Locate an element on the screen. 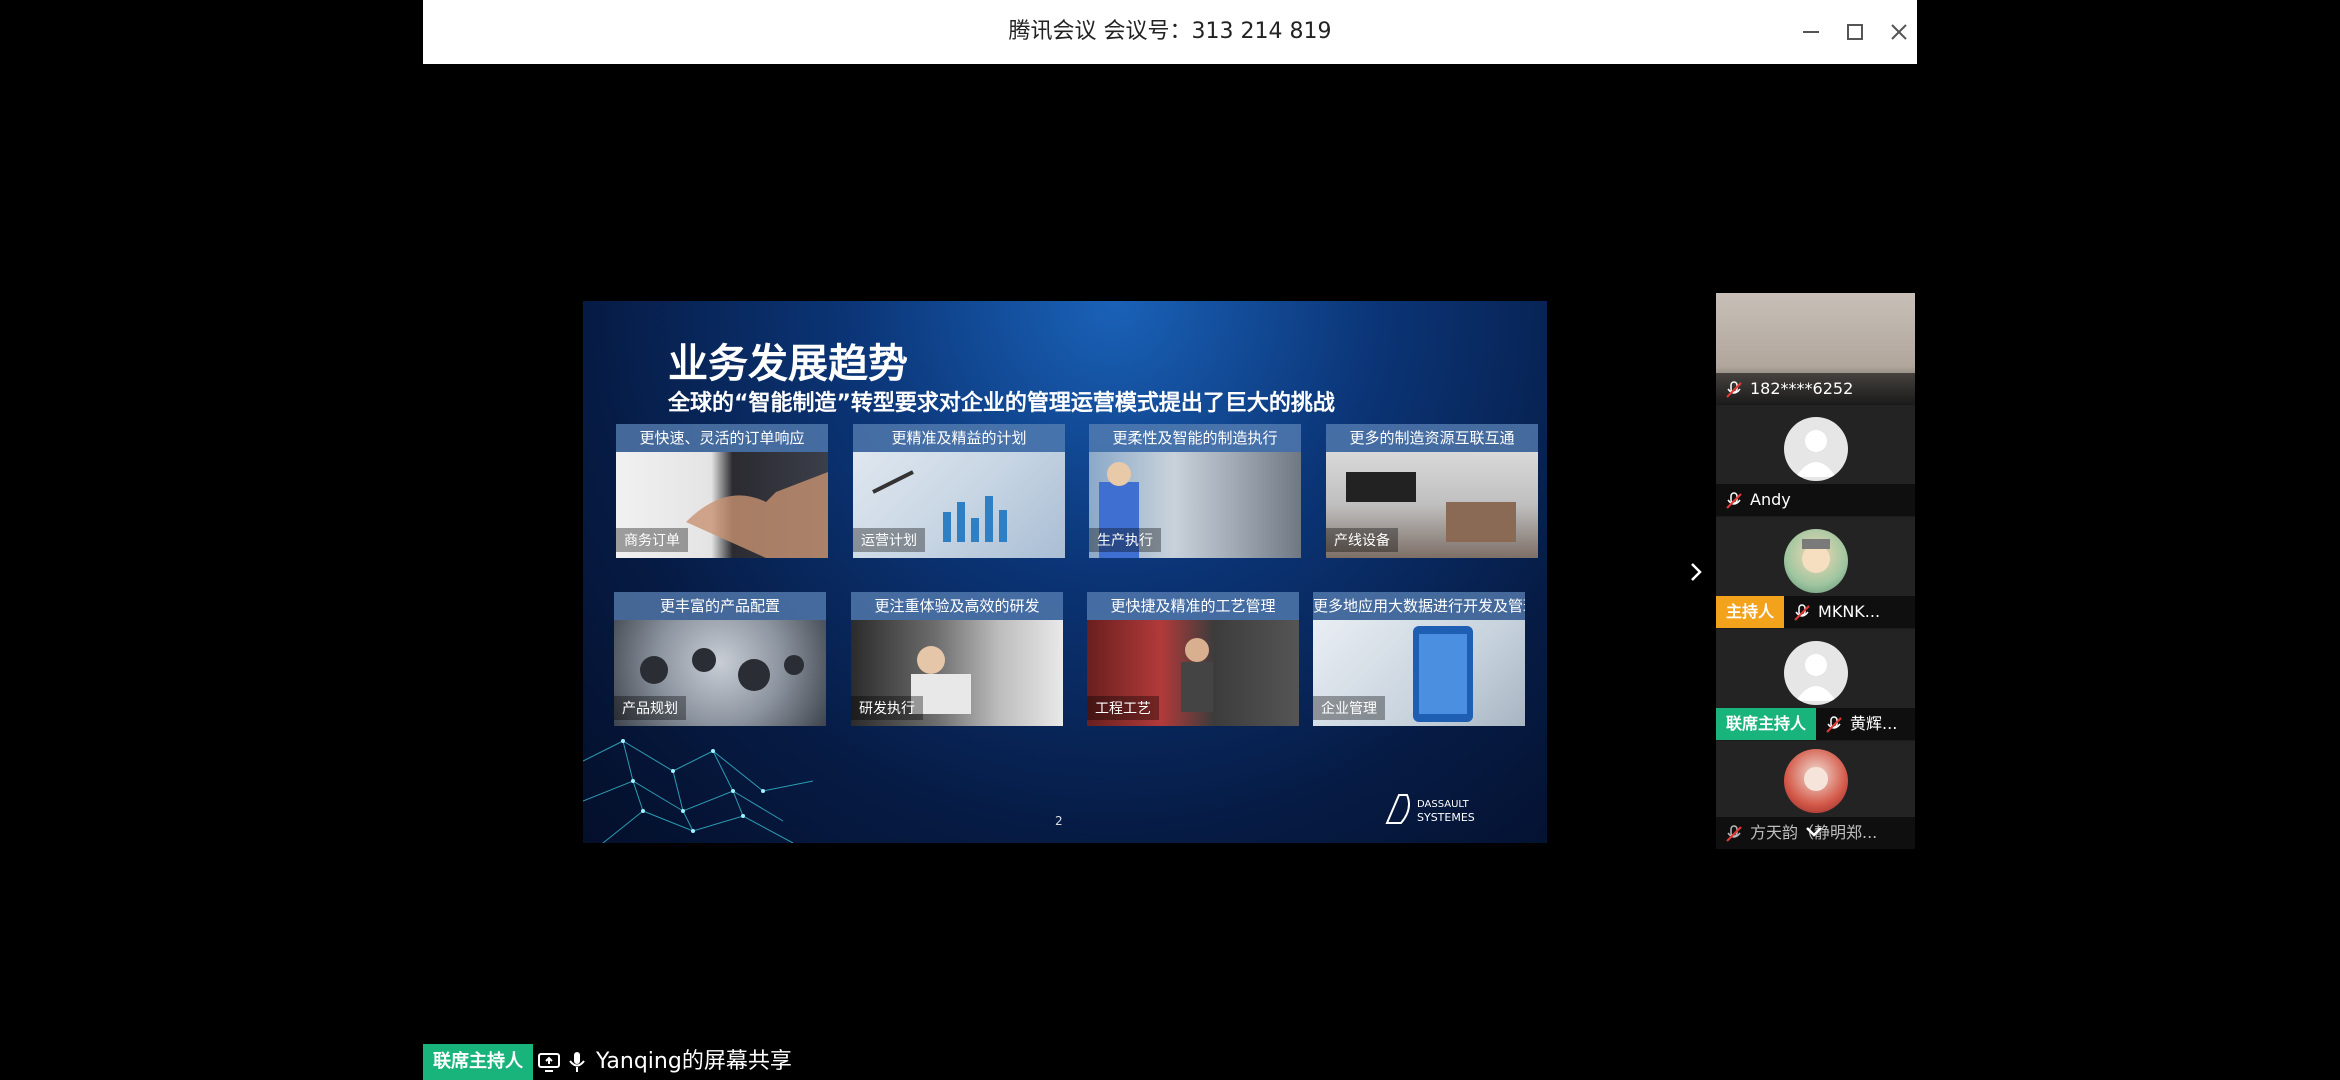  svg-text: SYSTEMES is located at coordinates (1446, 817).